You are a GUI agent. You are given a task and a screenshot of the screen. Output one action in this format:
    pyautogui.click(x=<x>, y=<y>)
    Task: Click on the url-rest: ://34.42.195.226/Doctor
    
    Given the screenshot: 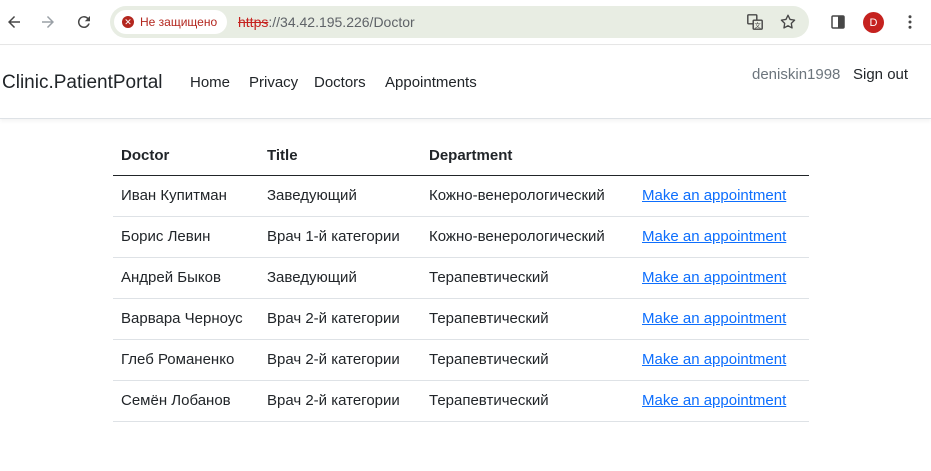 What is the action you would take?
    pyautogui.click(x=341, y=22)
    